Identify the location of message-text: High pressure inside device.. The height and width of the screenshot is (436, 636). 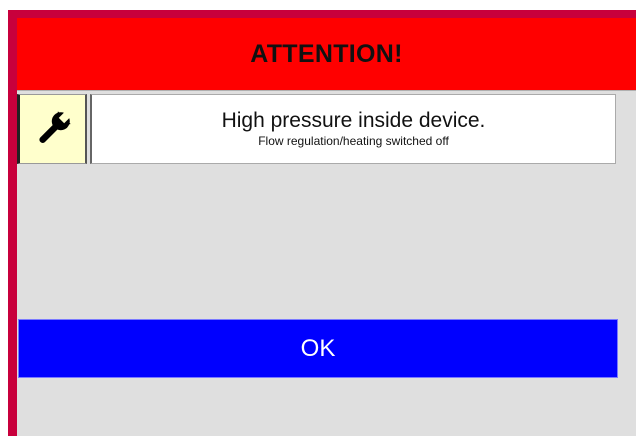
(353, 120).